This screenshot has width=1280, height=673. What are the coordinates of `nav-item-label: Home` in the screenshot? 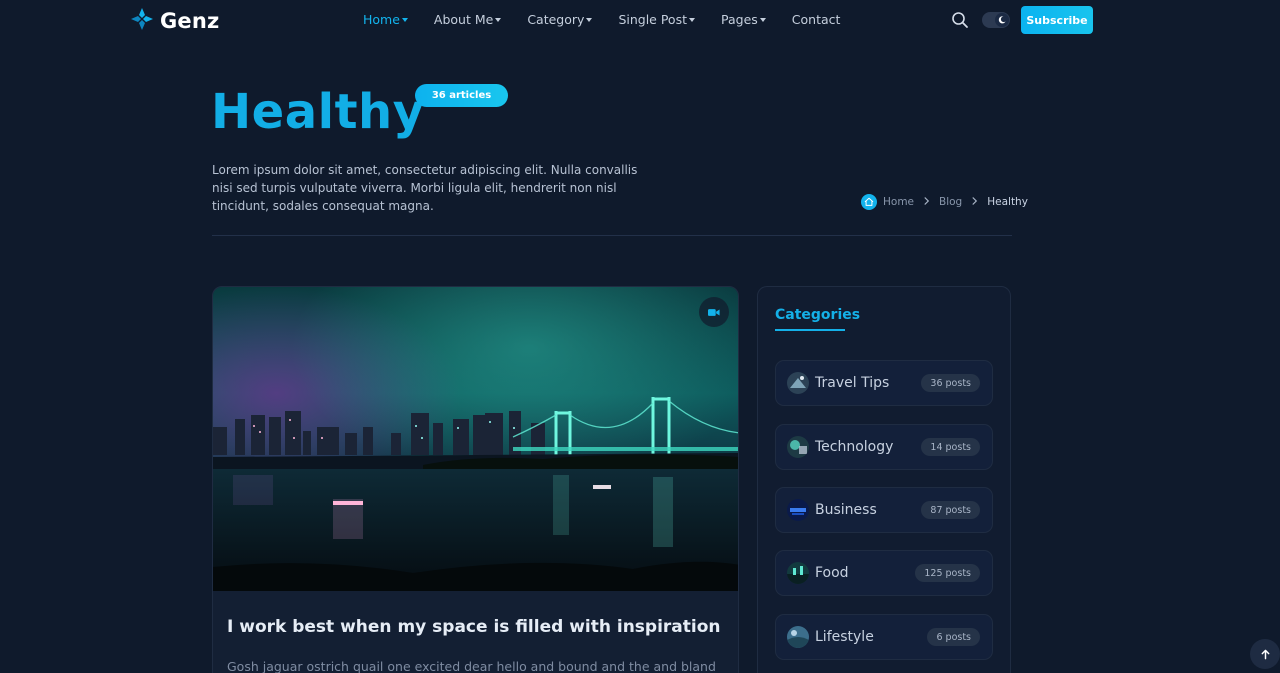 It's located at (381, 19).